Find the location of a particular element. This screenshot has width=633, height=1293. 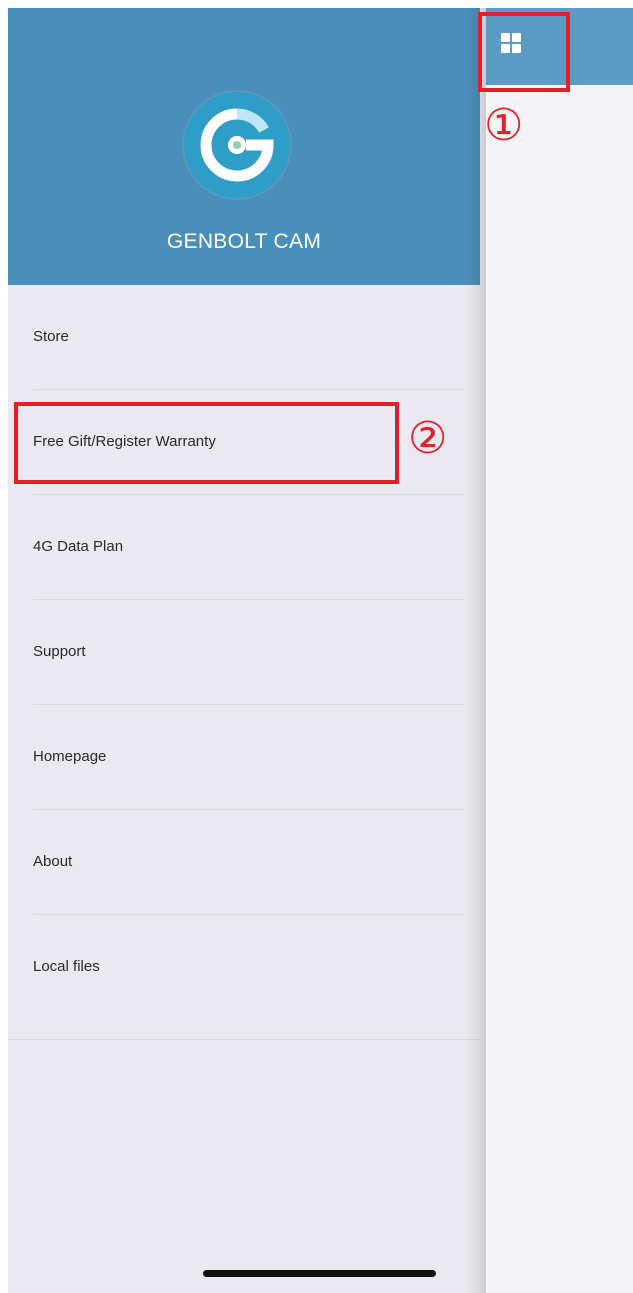

drawer-shadow is located at coordinates (476, 650).